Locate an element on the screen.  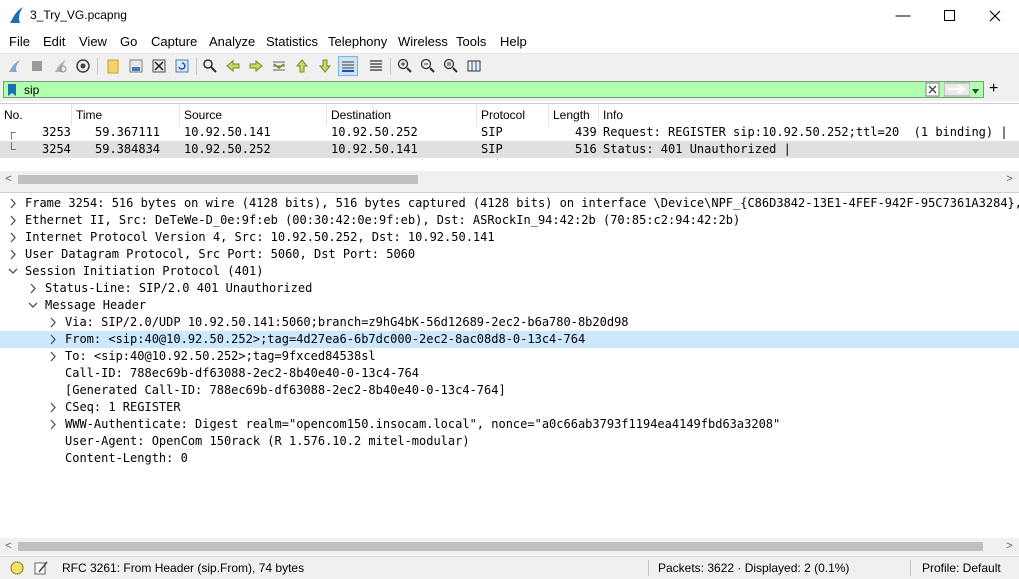
autoscroll-icon is located at coordinates (348, 66).